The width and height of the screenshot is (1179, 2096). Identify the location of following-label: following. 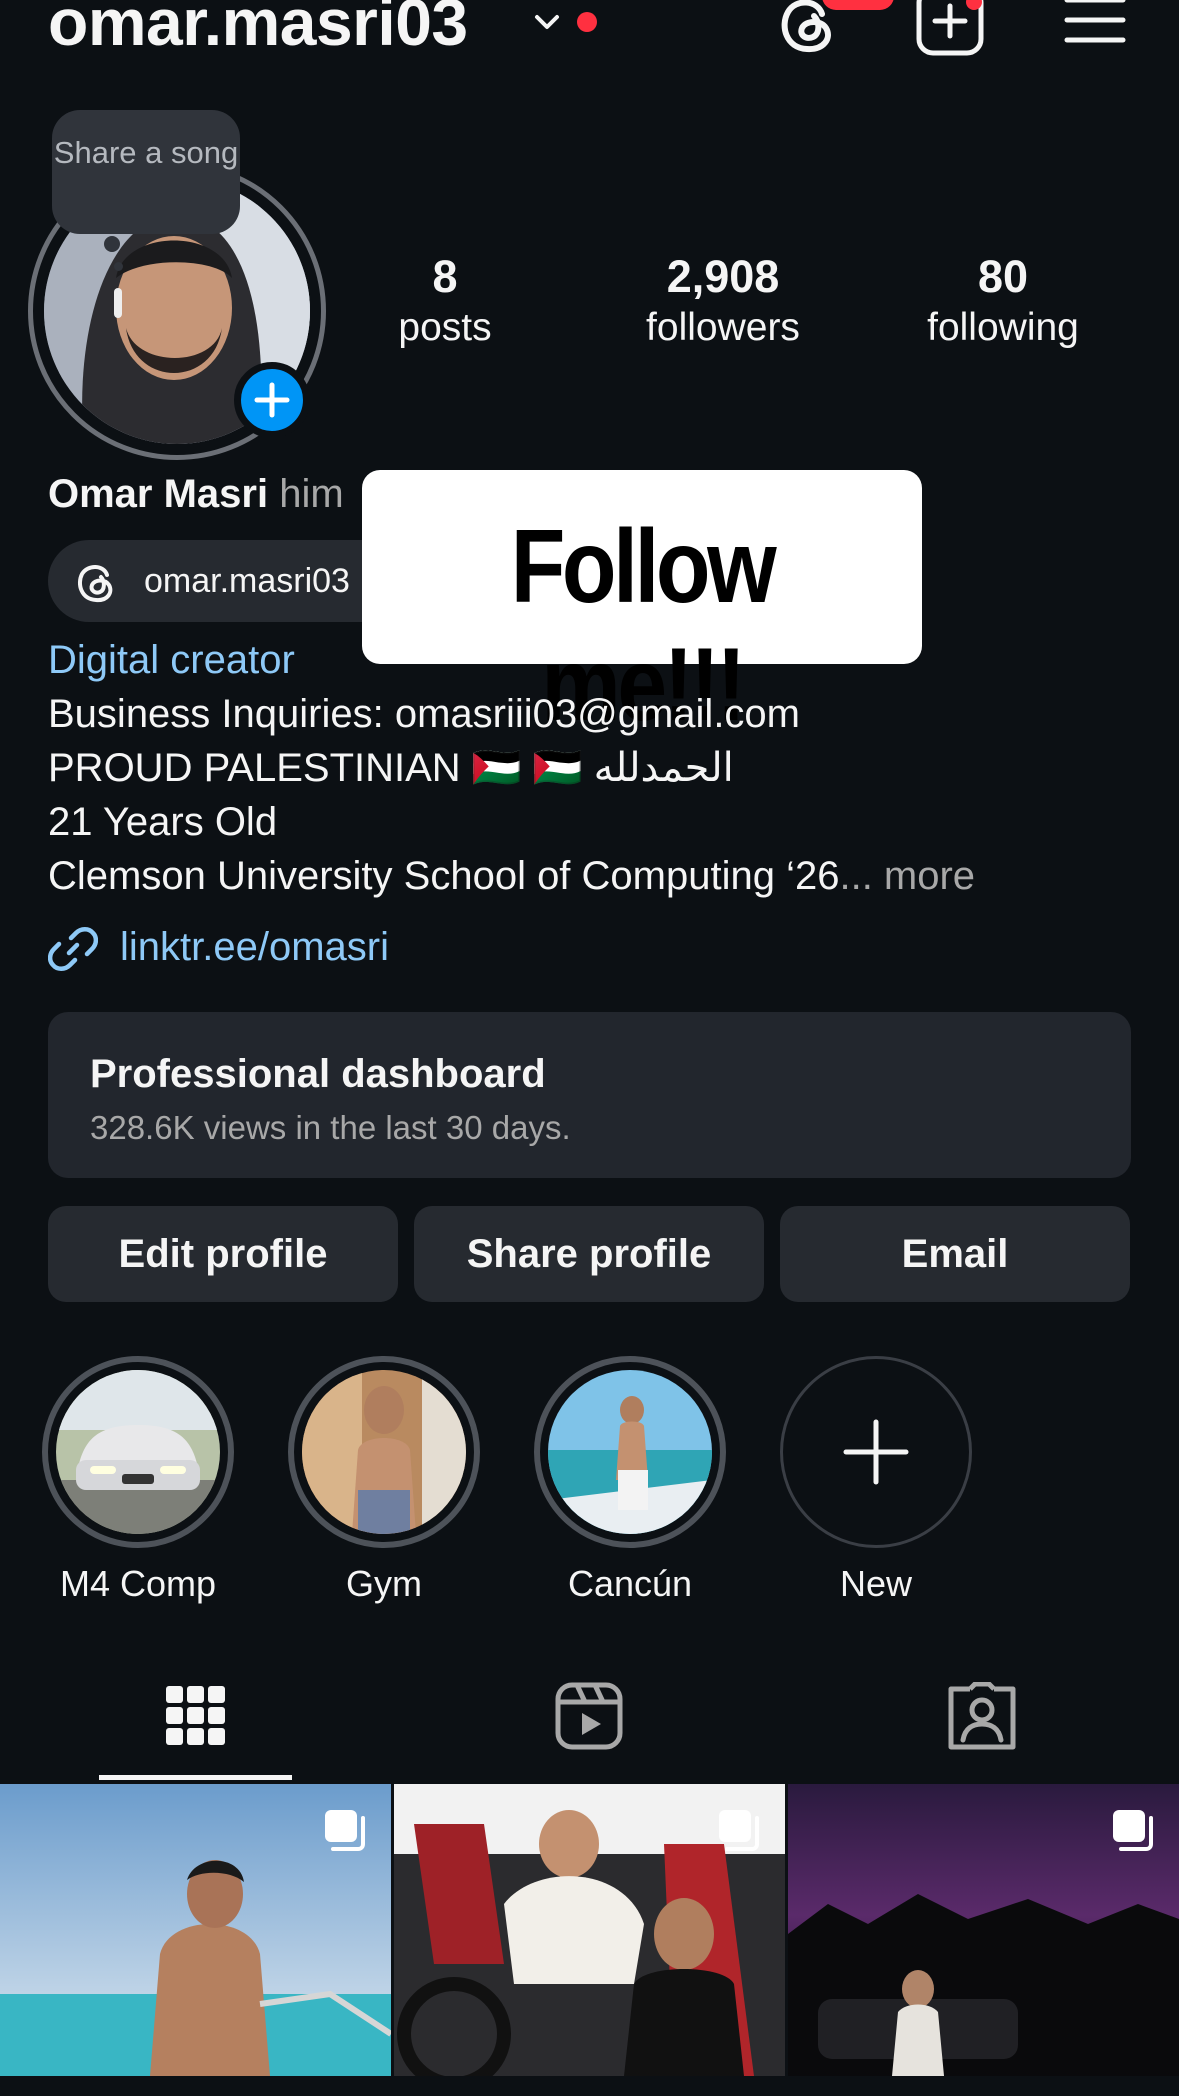
(1003, 327).